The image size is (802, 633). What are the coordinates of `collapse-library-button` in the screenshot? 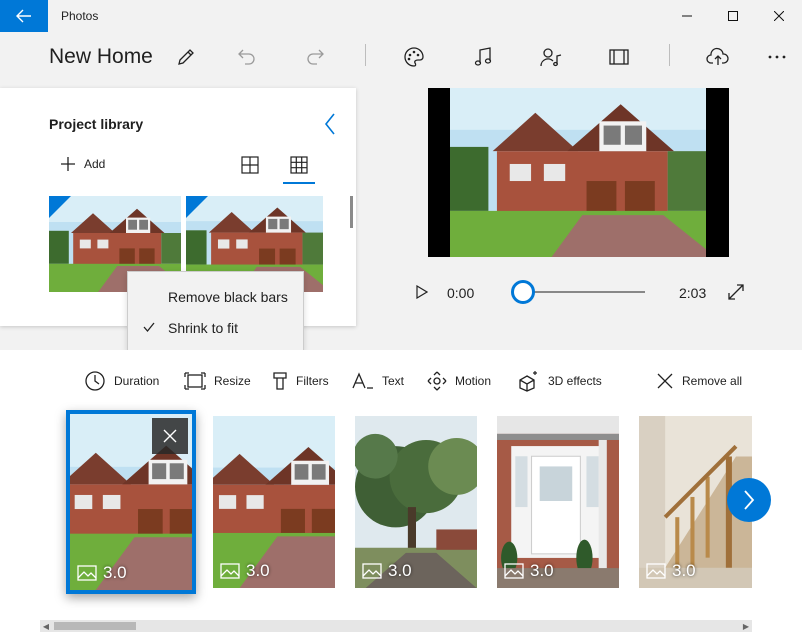 It's located at (330, 124).